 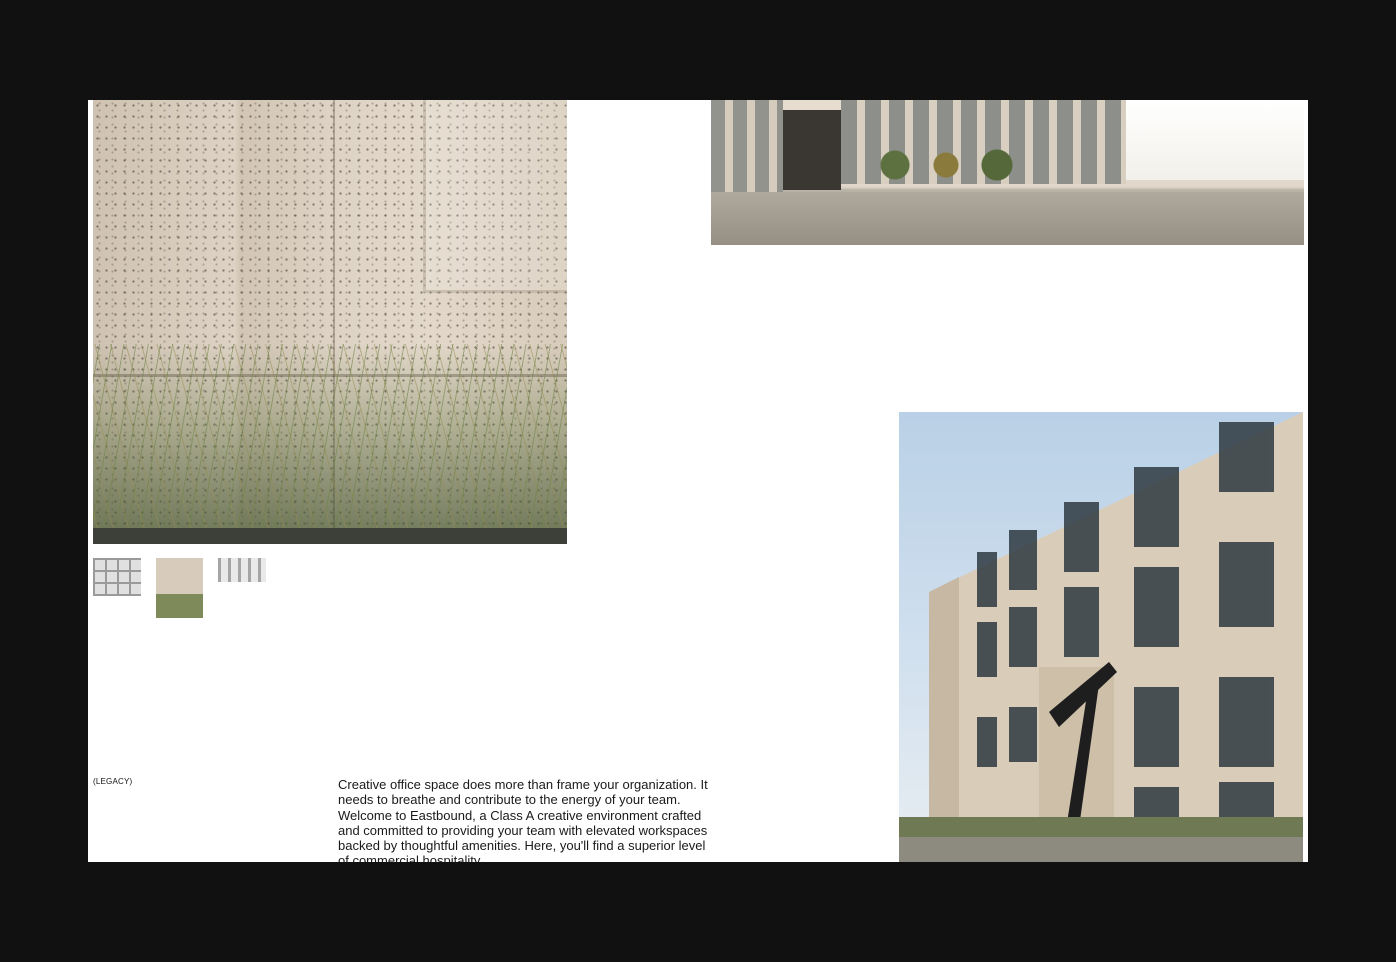 What do you see at coordinates (330, 536) in the screenshot?
I see `gravel` at bounding box center [330, 536].